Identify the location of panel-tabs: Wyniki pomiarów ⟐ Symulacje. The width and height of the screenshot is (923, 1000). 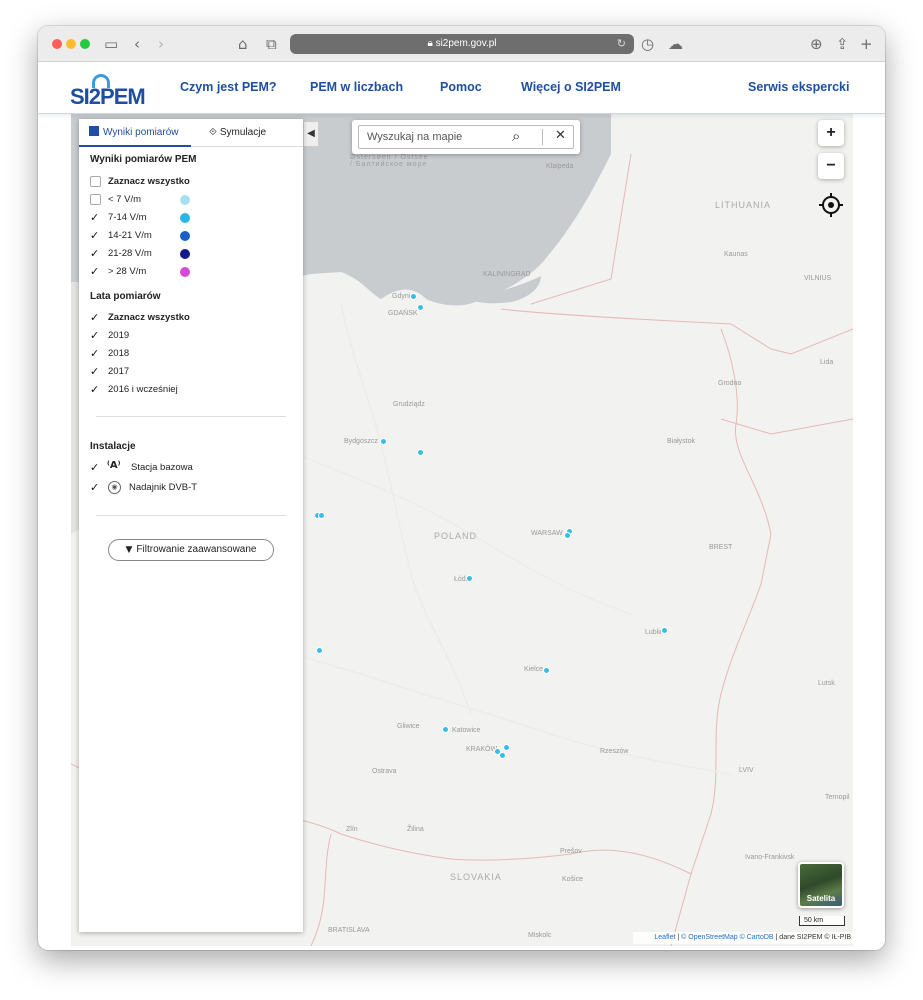
(191, 133).